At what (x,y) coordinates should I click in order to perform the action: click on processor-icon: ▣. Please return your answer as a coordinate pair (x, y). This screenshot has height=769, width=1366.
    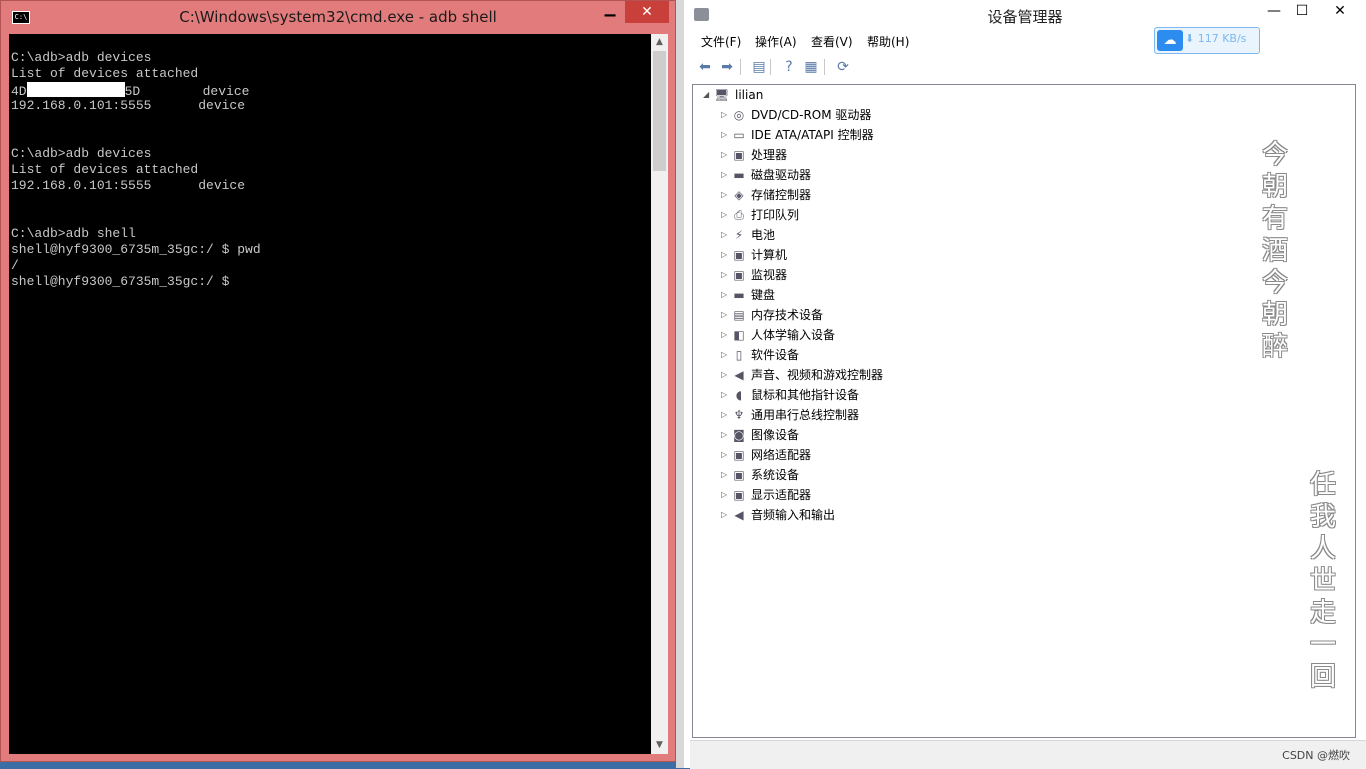
    Looking at the image, I should click on (739, 155).